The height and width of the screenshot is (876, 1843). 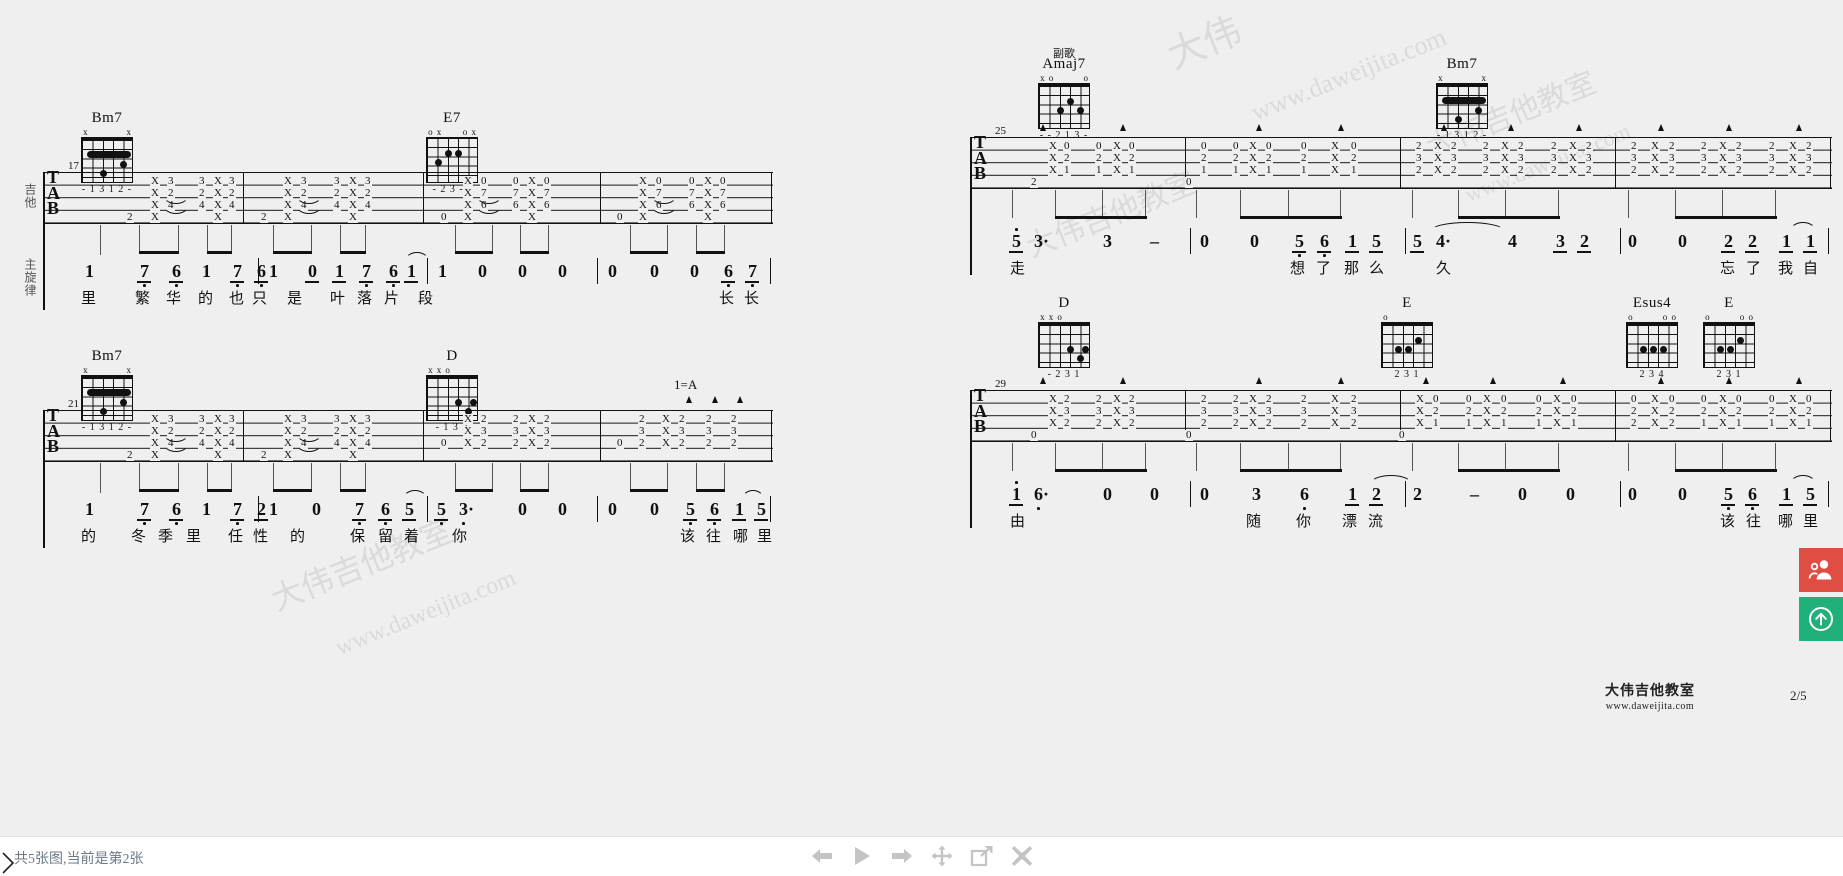 I want to click on back-to-top-fab, so click(x=1821, y=619).